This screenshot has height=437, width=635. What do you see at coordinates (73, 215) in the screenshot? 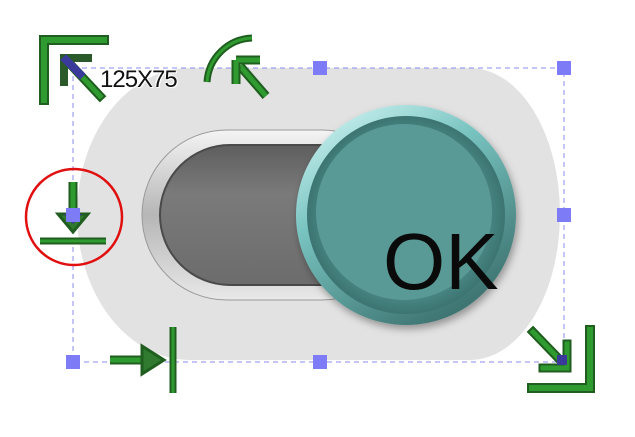
I see `handle-middle-left` at bounding box center [73, 215].